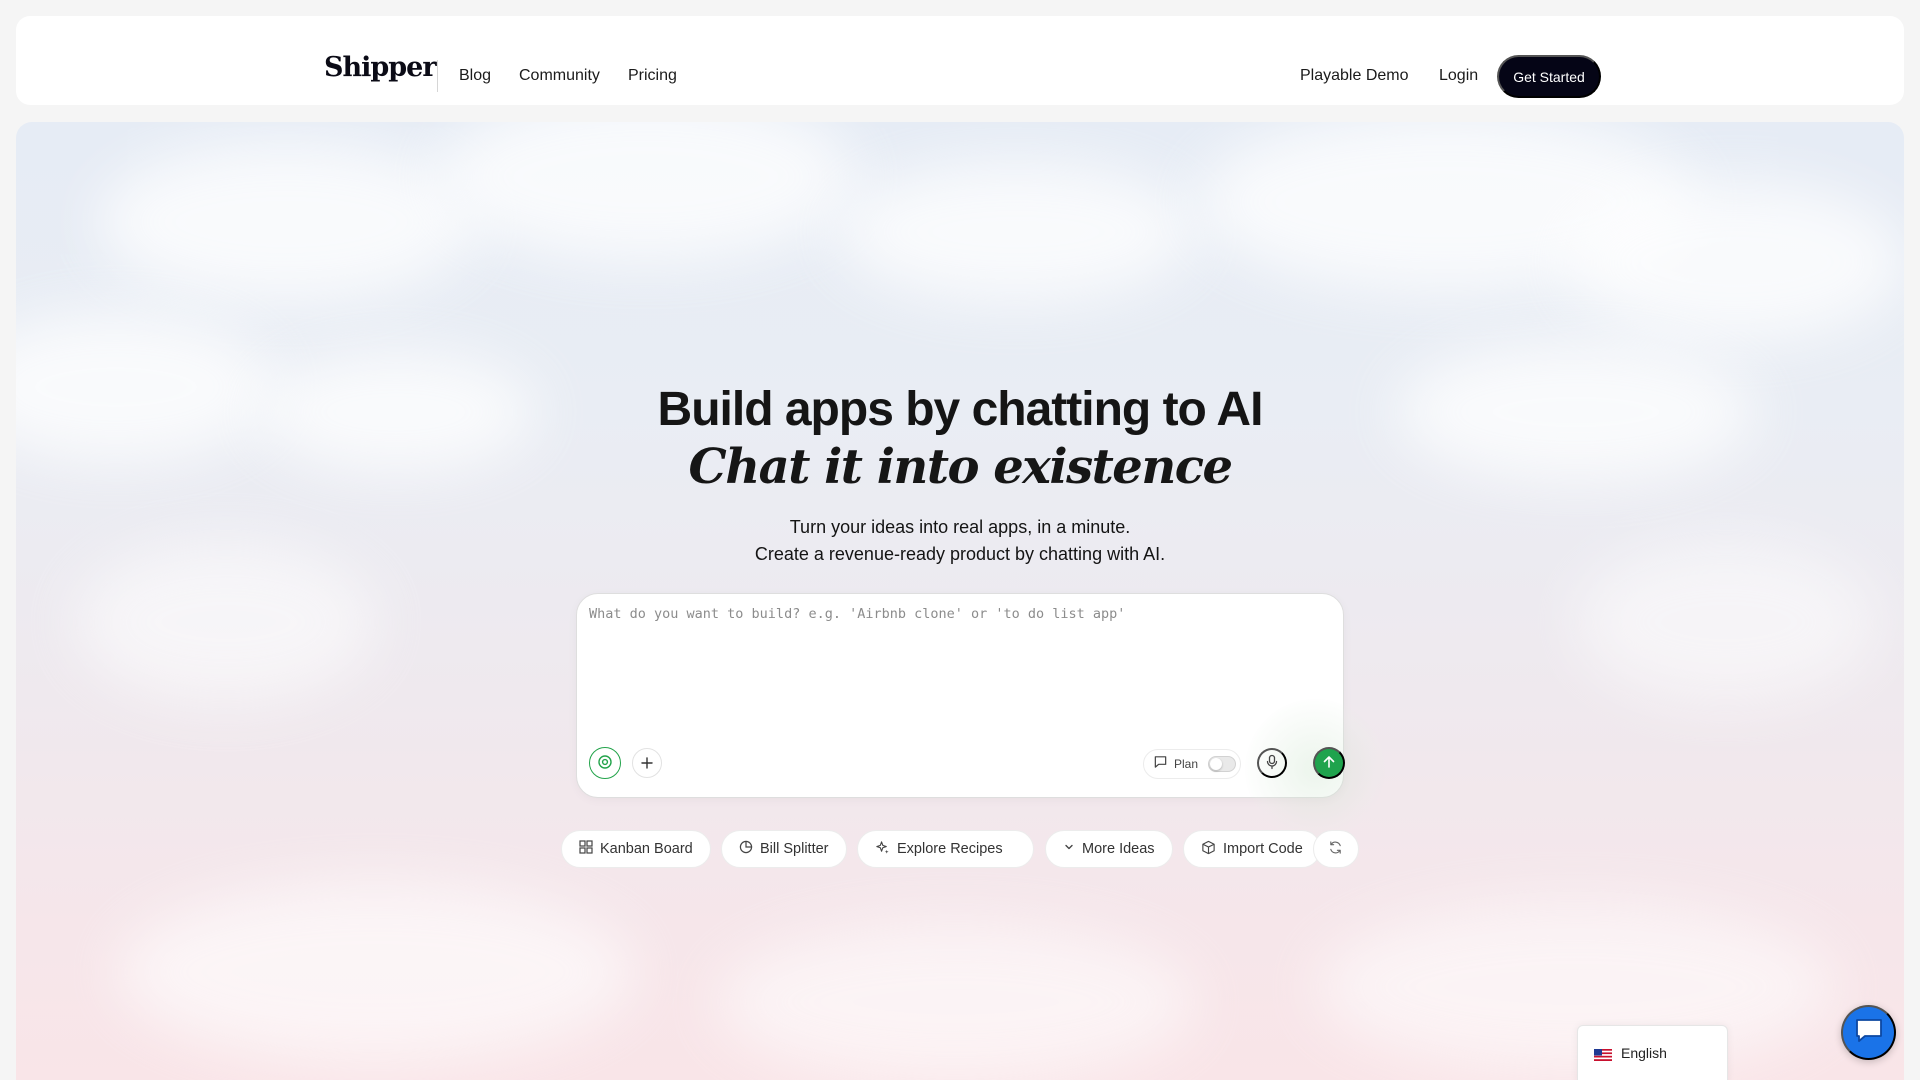 This screenshot has height=1080, width=1920. I want to click on add-attachment-button, so click(647, 763).